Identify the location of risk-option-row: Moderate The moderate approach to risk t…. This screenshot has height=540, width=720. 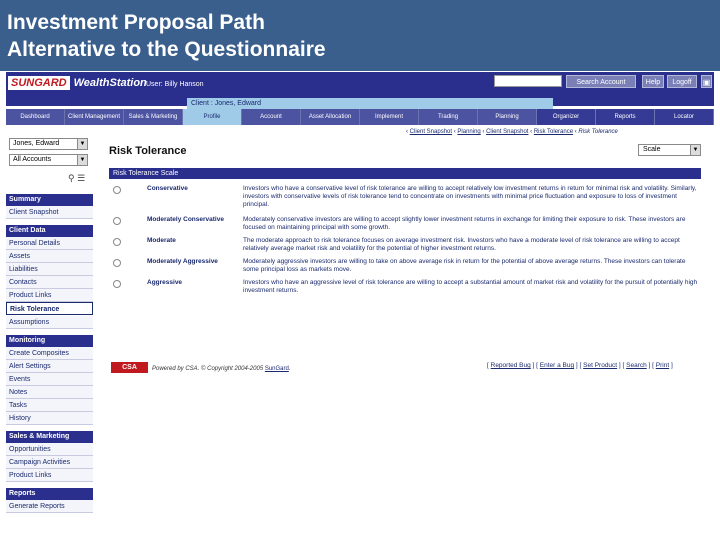
(405, 245).